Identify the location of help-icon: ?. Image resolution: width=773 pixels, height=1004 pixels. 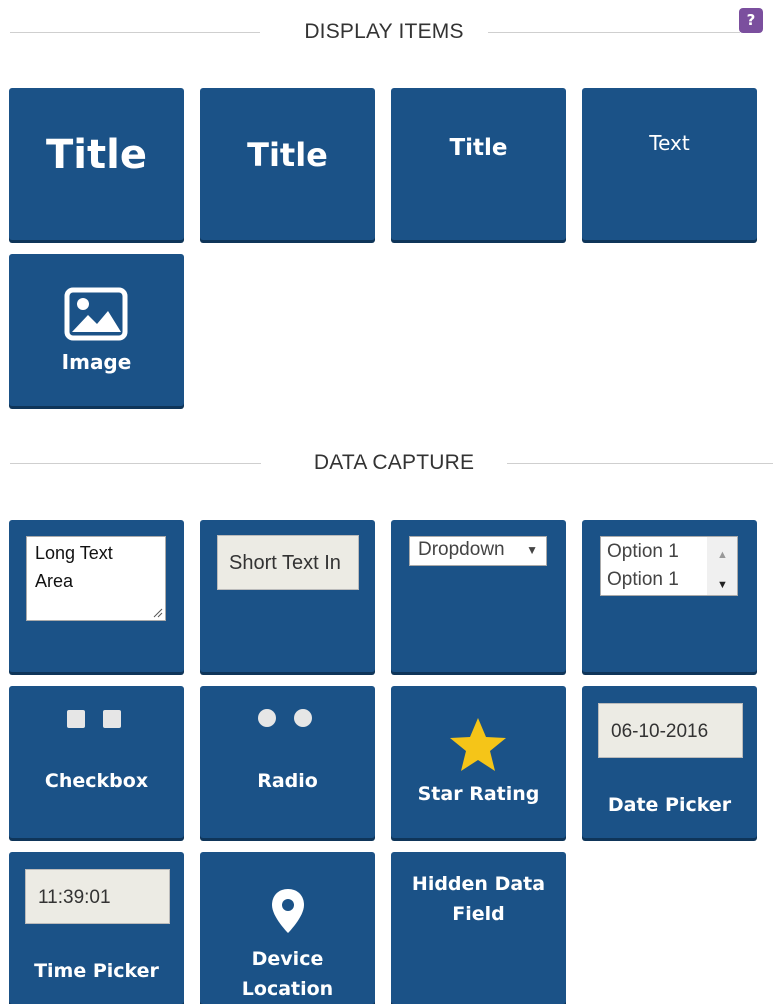
(751, 20).